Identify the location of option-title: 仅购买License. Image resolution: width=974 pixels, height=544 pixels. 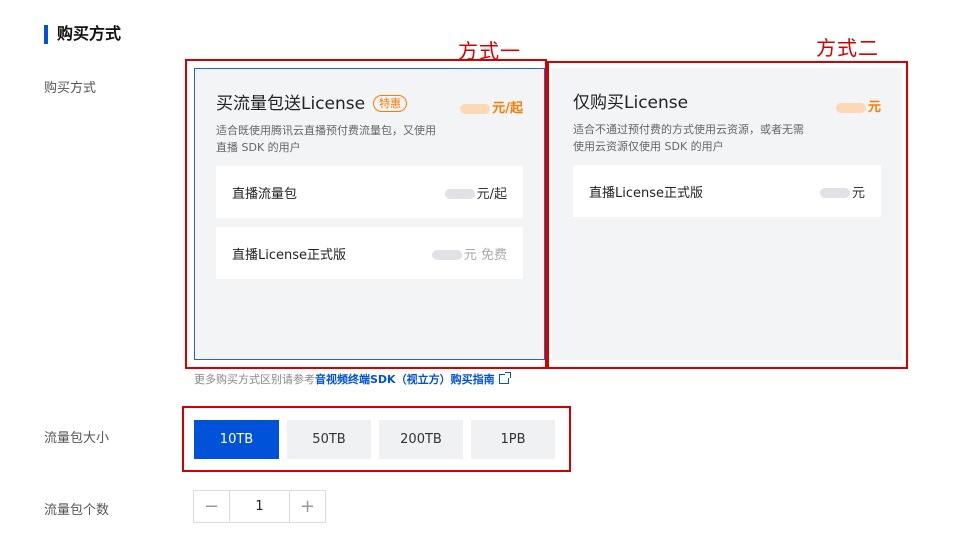
(631, 103).